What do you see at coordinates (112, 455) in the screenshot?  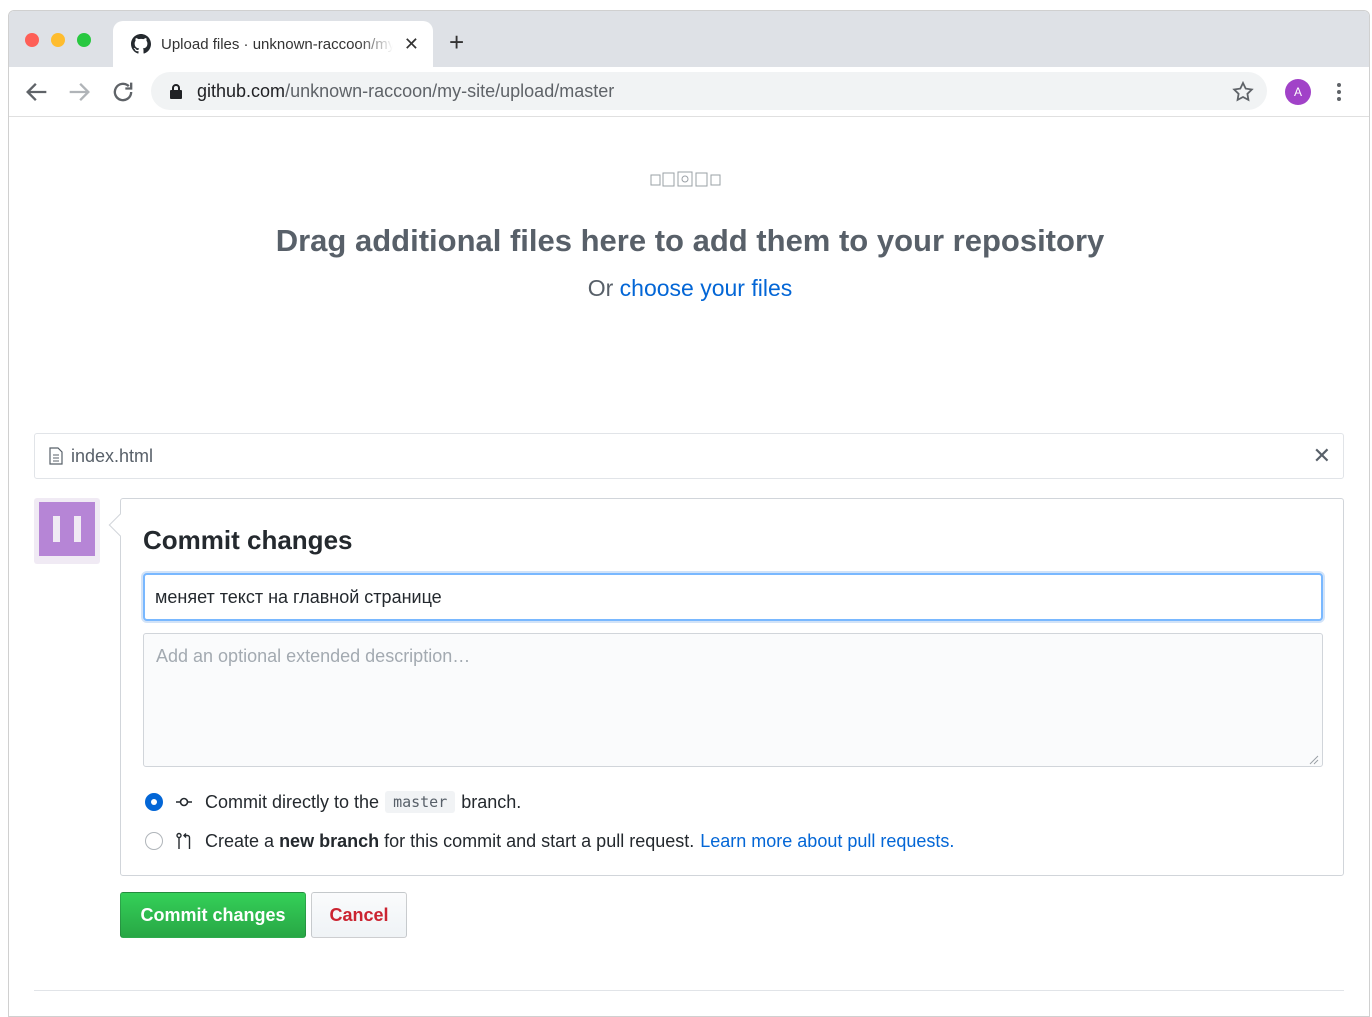 I see `file-name: index.html` at bounding box center [112, 455].